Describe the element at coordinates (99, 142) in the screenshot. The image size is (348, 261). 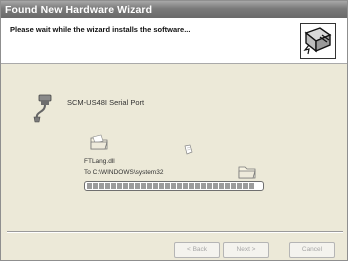
I see `source-folder-icon` at that location.